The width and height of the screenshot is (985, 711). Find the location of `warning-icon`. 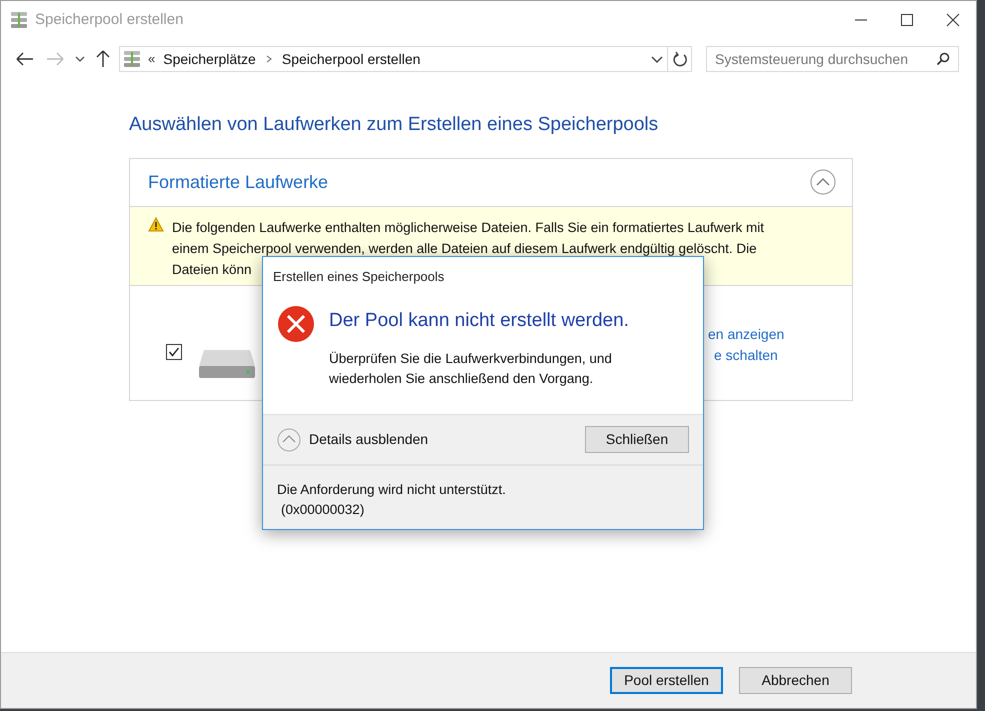

warning-icon is located at coordinates (156, 224).